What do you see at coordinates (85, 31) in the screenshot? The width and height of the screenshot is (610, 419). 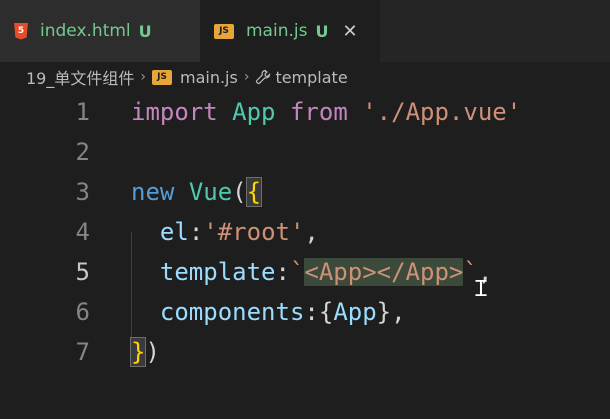 I see `tab-label: index.html` at bounding box center [85, 31].